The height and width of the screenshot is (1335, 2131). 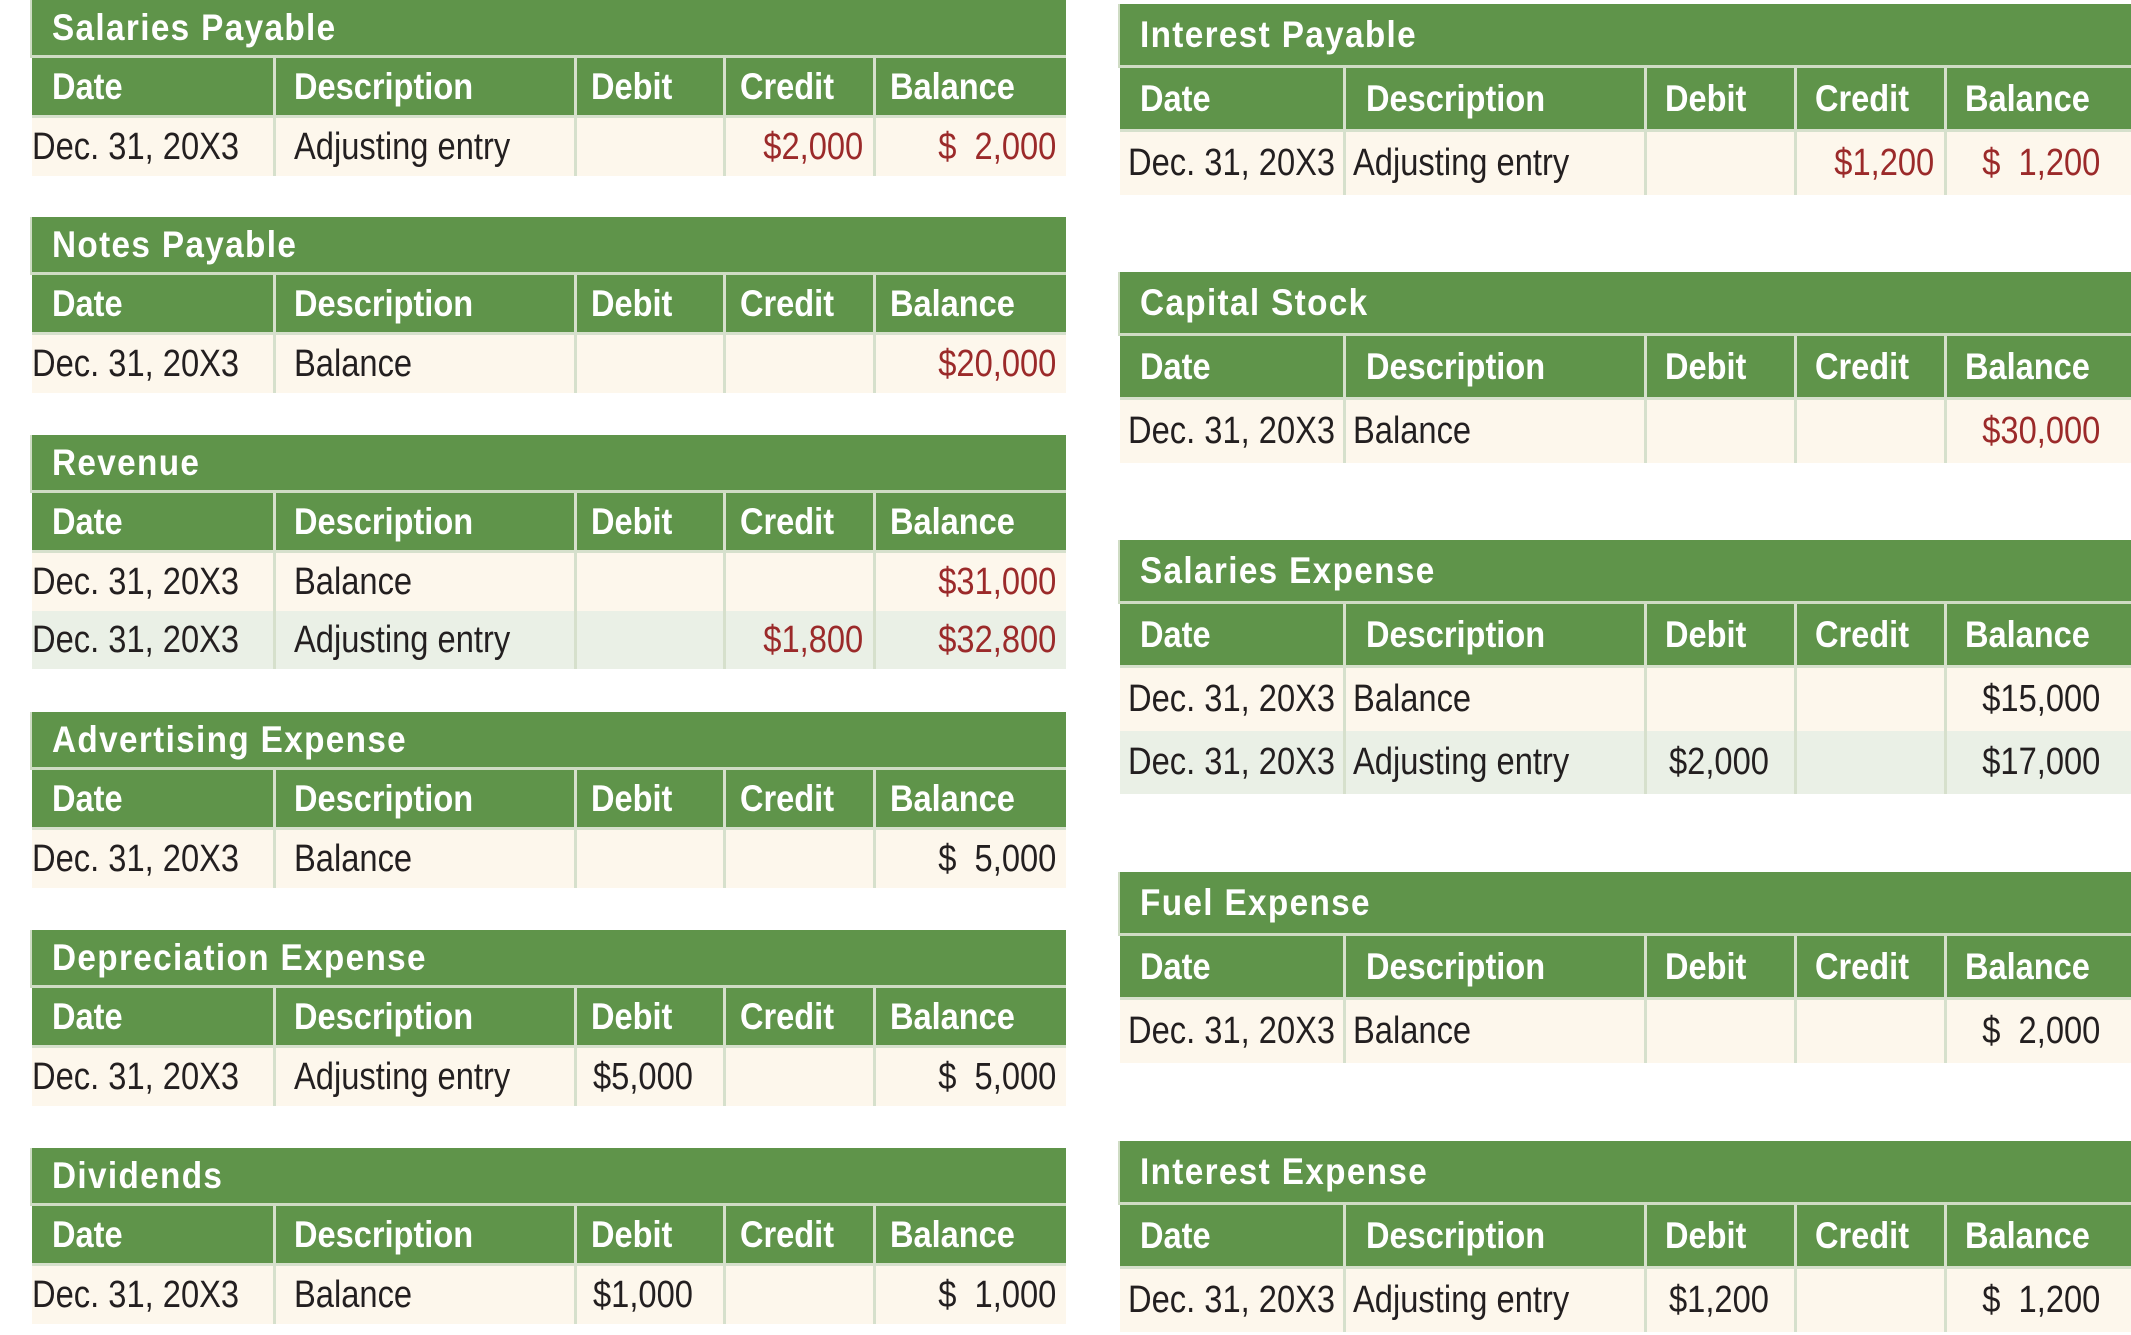 I want to click on account-title: Depreciation Expense, so click(x=548, y=959).